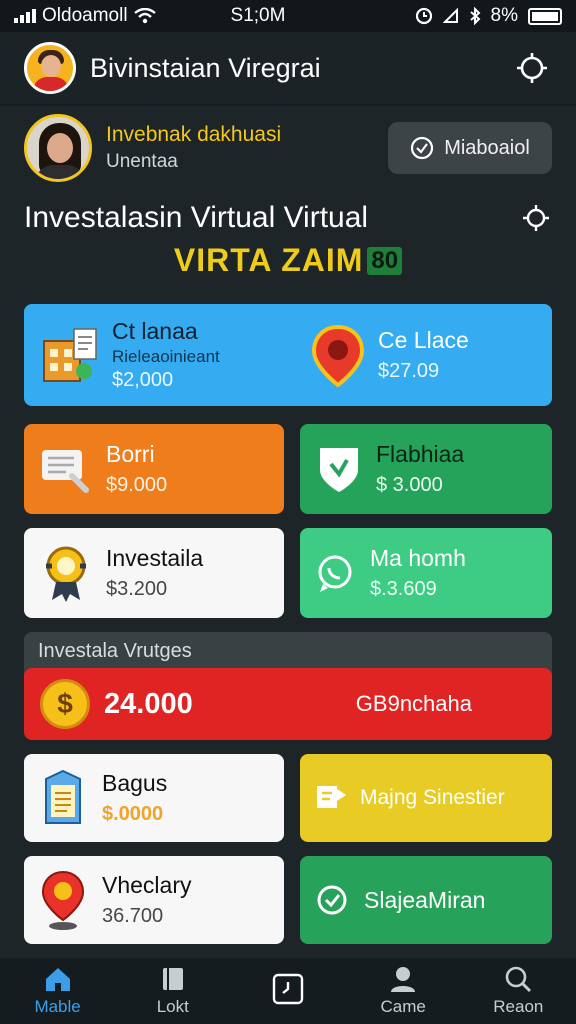  I want to click on card-value: $27.09, so click(409, 371).